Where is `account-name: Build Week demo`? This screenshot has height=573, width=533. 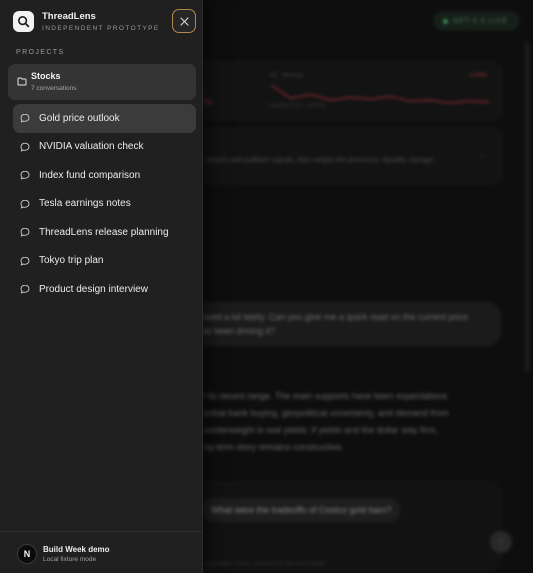 account-name: Build Week demo is located at coordinates (76, 549).